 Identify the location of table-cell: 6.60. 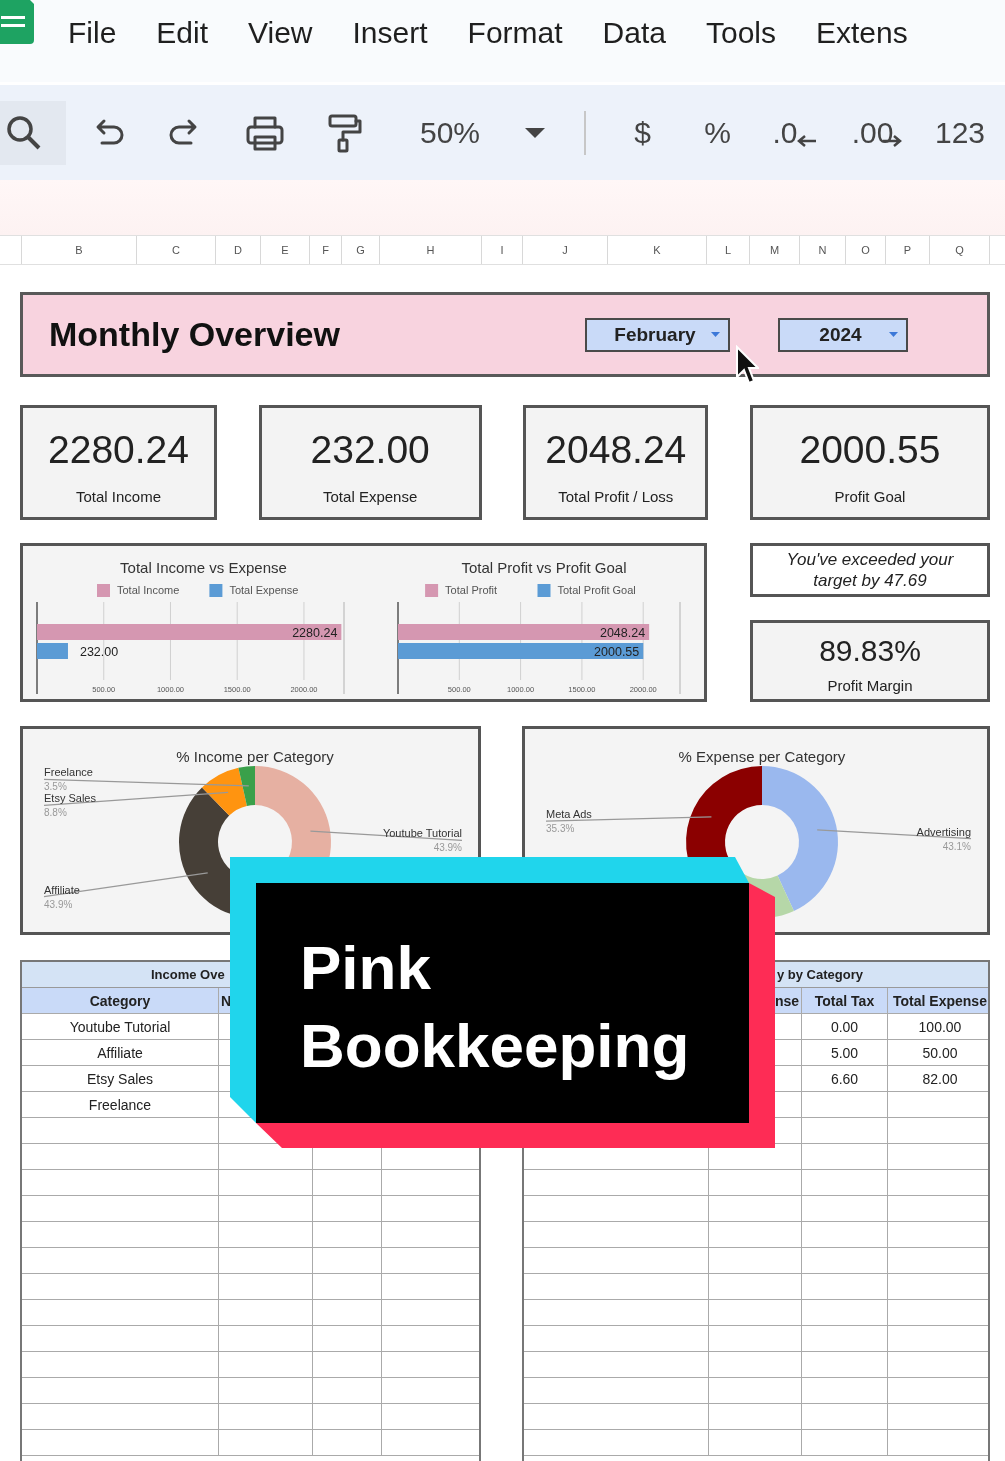
(845, 1078).